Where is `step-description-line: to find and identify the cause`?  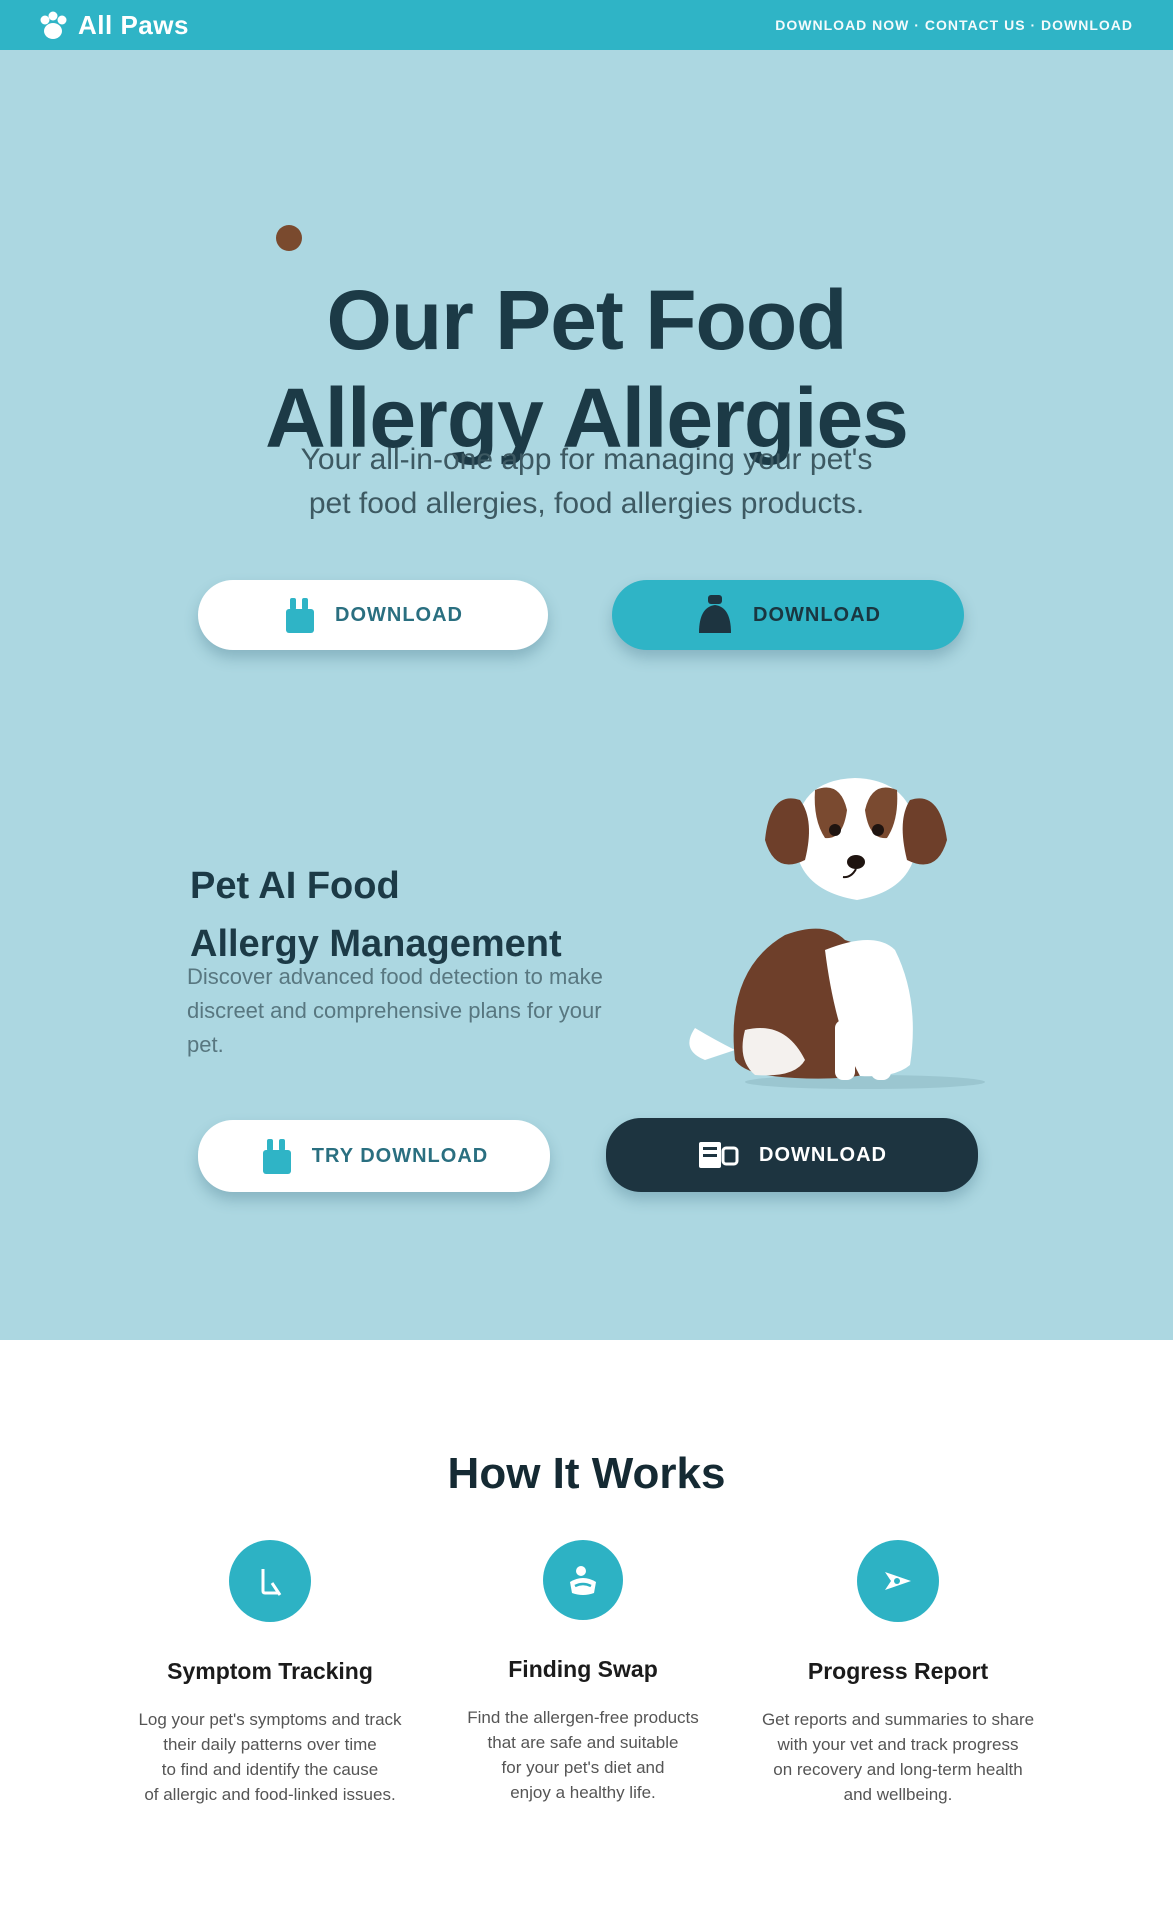 step-description-line: to find and identify the cause is located at coordinates (270, 1769).